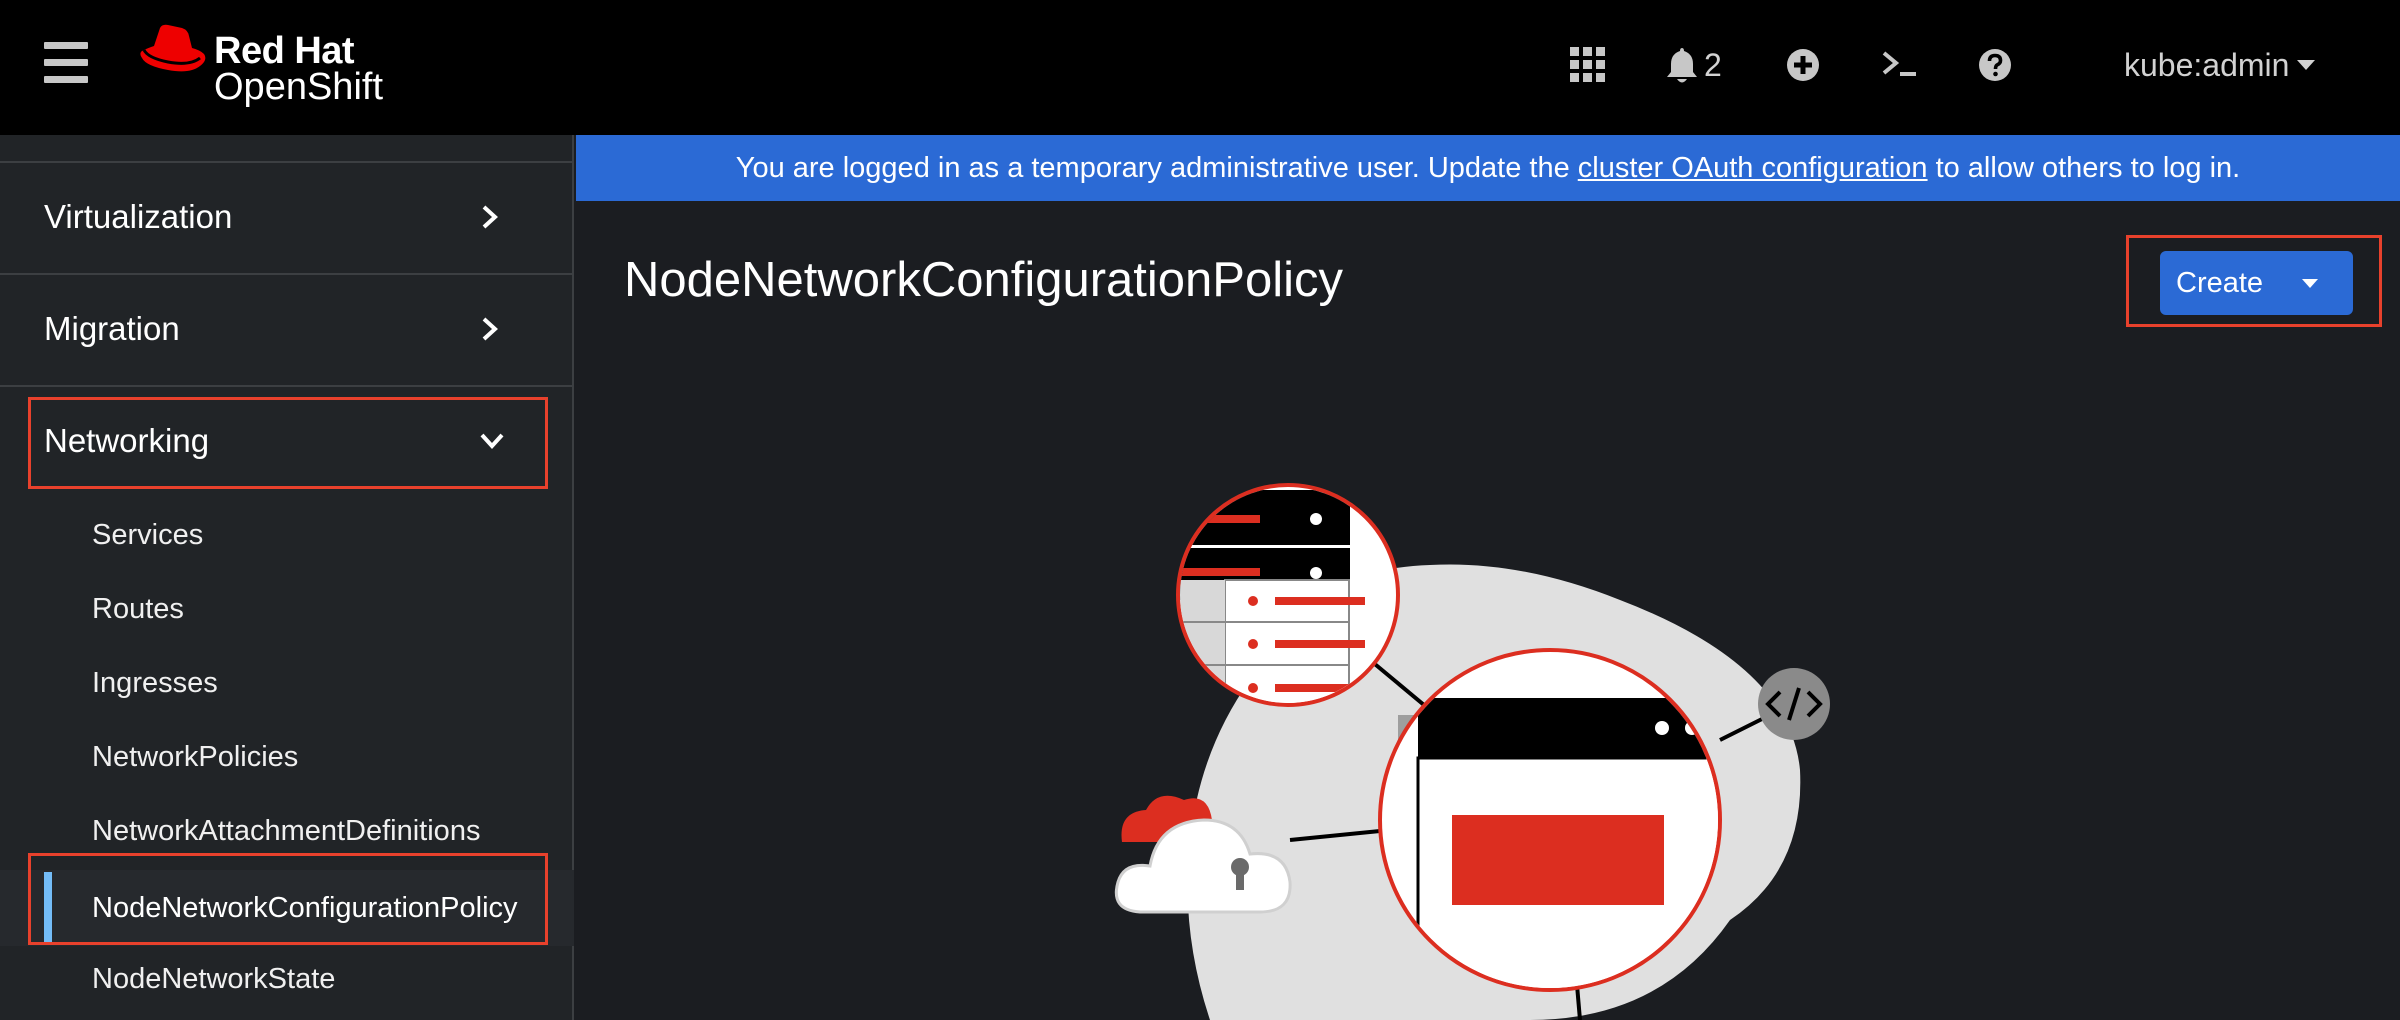 This screenshot has width=2400, height=1020. What do you see at coordinates (287, 217) in the screenshot?
I see `nav-section-virtualization: Virtualization` at bounding box center [287, 217].